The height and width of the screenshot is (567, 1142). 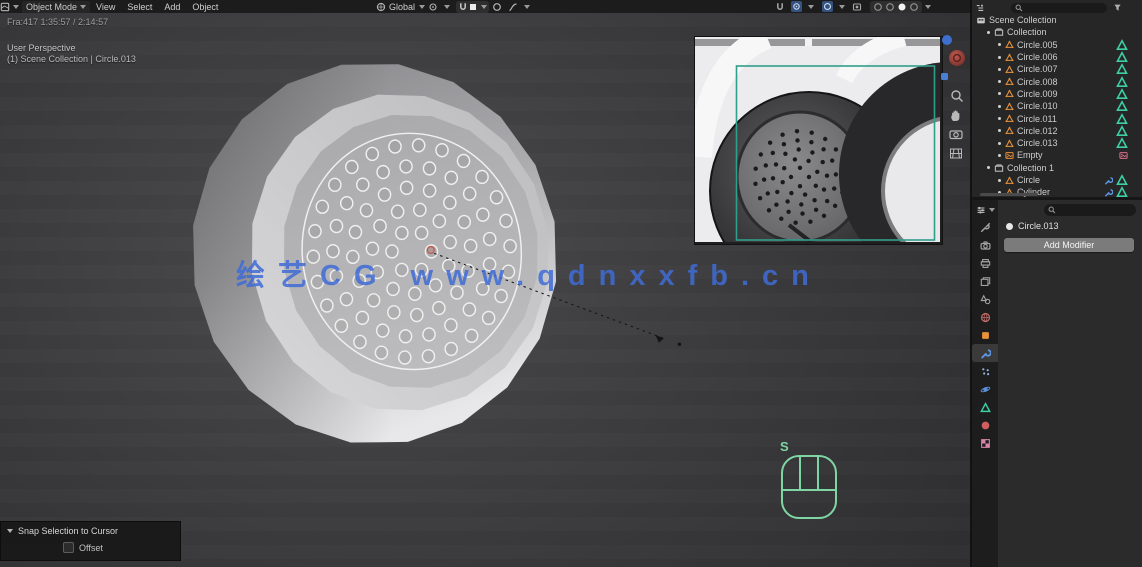 What do you see at coordinates (205, 7) in the screenshot?
I see `menu-object: Object` at bounding box center [205, 7].